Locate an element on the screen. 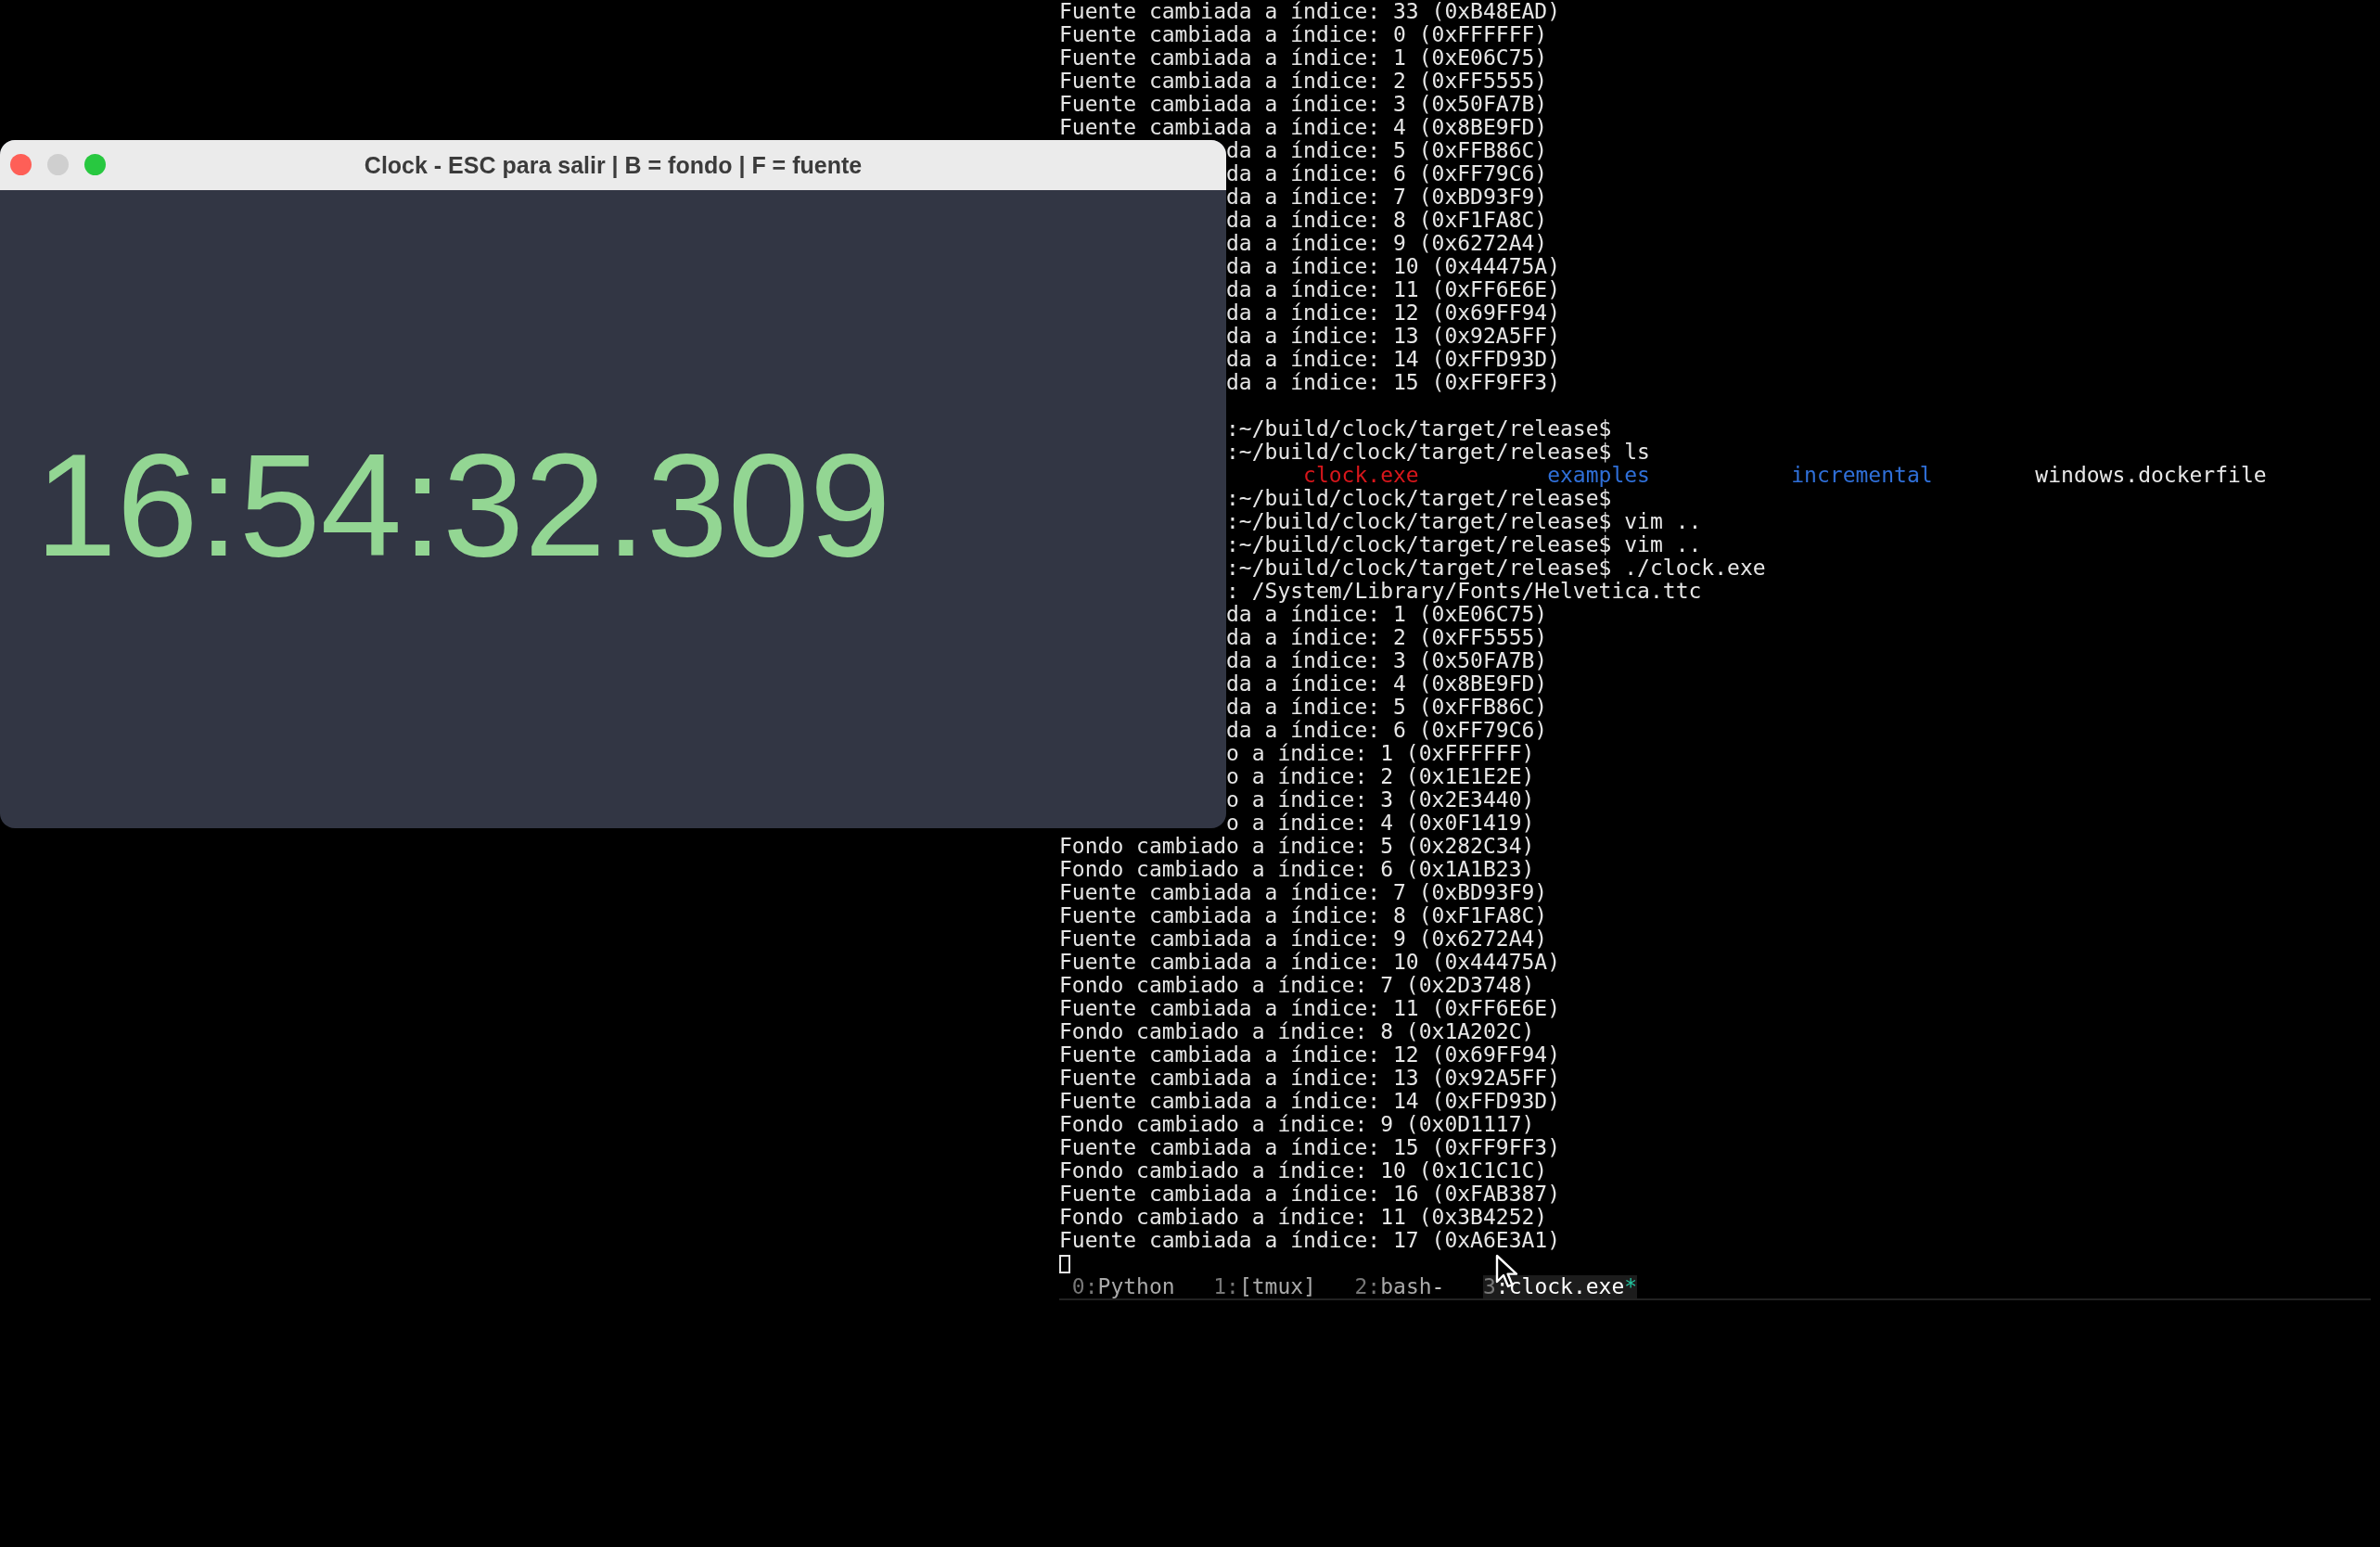 The width and height of the screenshot is (2380, 1547). tmux-window-tab: 1:[tmux] is located at coordinates (1264, 1286).